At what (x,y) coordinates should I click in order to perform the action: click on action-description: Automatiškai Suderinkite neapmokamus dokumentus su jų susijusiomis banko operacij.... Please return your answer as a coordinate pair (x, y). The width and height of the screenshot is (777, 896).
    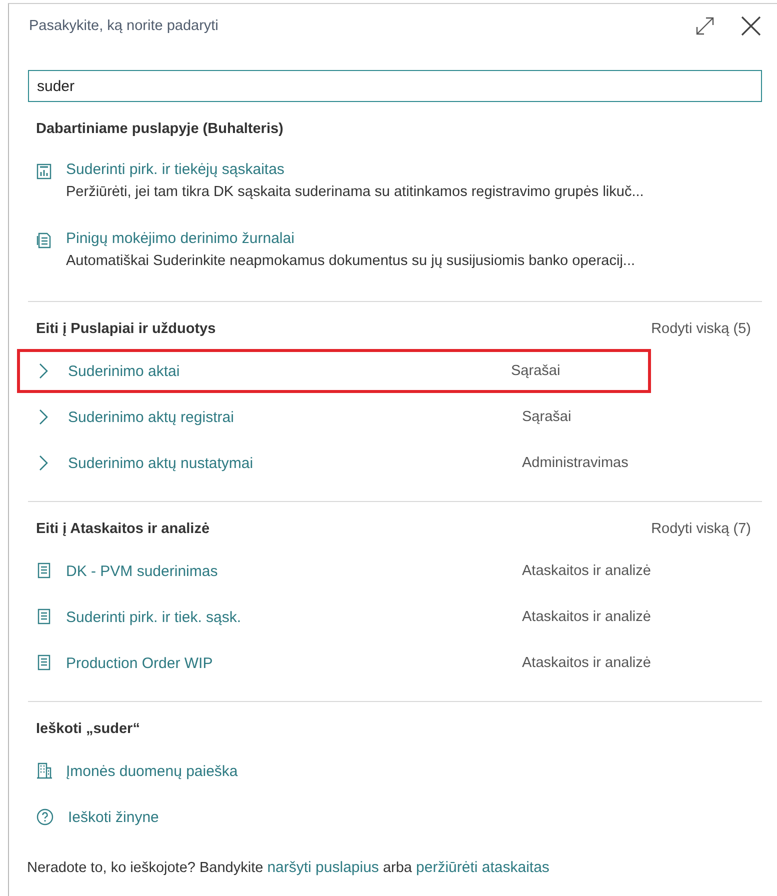
    Looking at the image, I should click on (351, 261).